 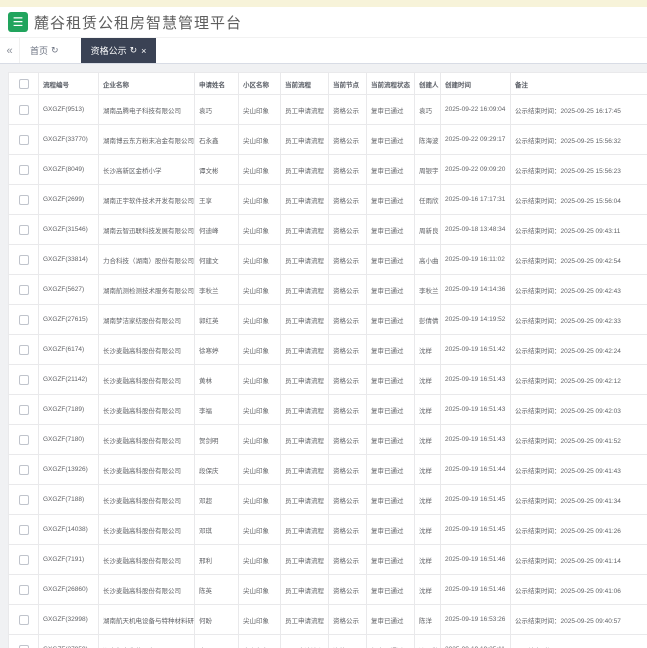 I want to click on cell-company: 湖南航天机电设备与特种材料研究所, so click(x=146, y=619).